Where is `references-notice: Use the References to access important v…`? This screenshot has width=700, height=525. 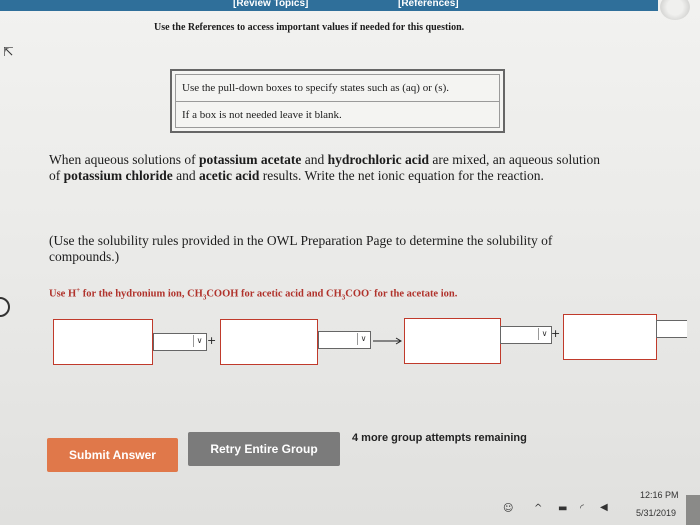 references-notice: Use the References to access important v… is located at coordinates (309, 27).